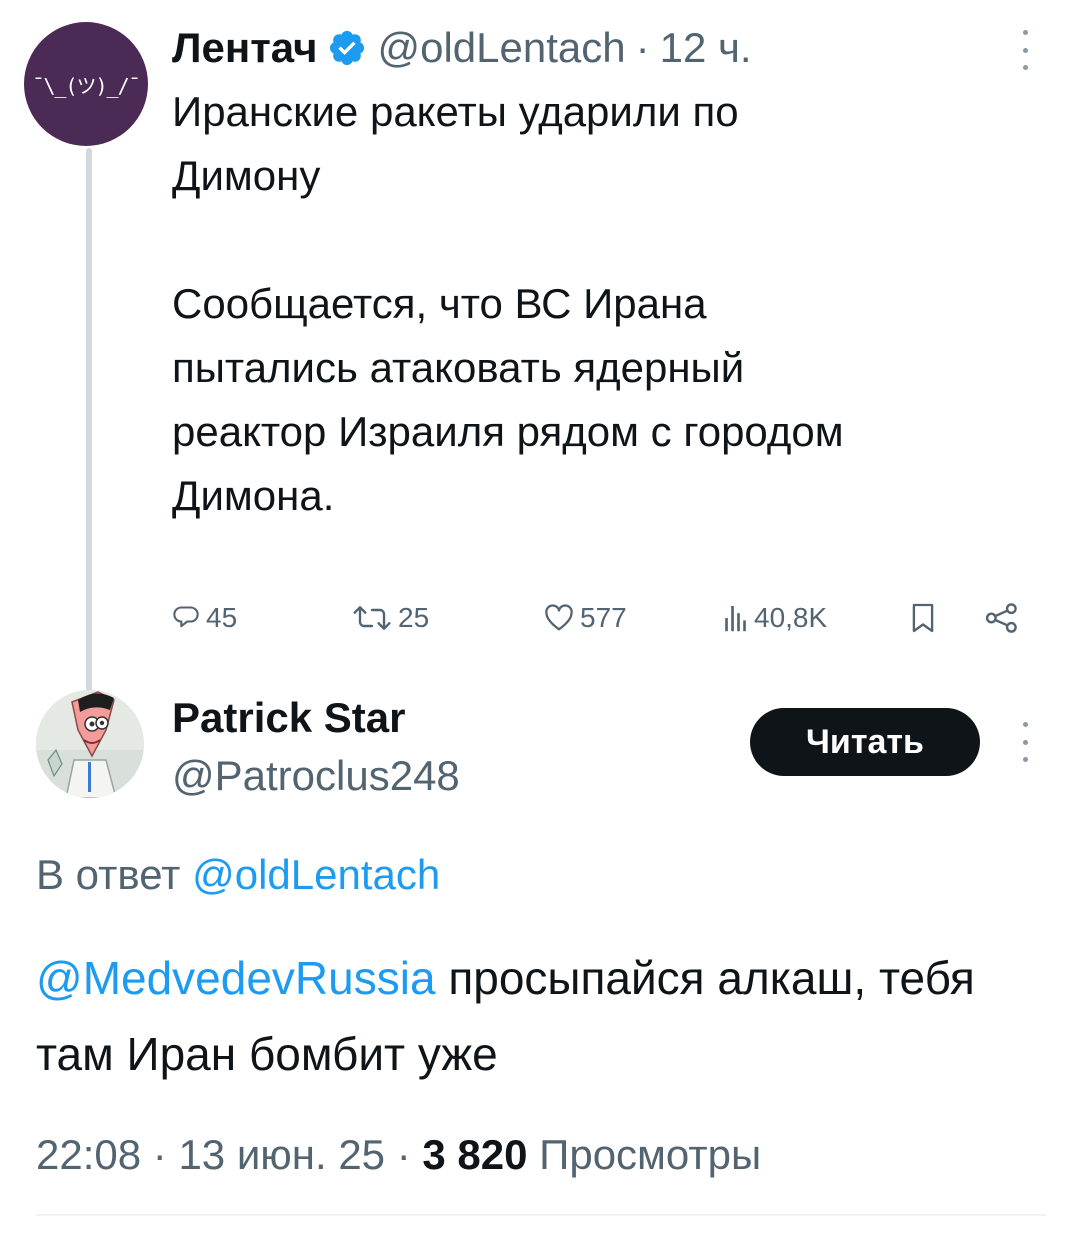 Image resolution: width=1079 pixels, height=1250 pixels. I want to click on reply-views-label: Просмотры, so click(650, 1154).